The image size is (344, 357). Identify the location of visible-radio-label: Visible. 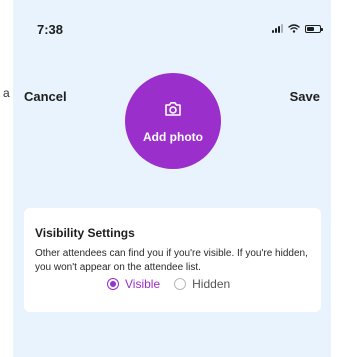
(142, 284).